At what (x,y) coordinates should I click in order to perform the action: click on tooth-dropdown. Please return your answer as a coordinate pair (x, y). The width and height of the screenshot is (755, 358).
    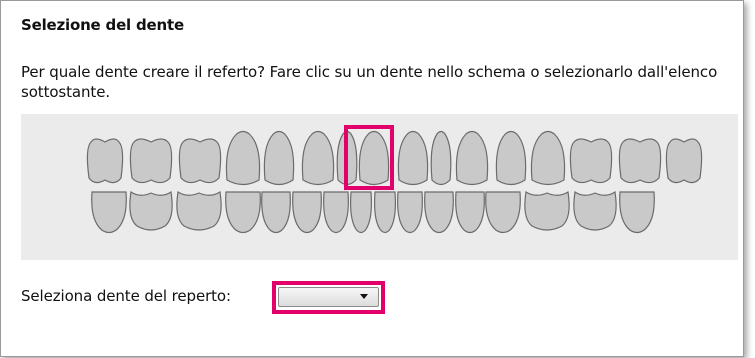
    Looking at the image, I should click on (328, 297).